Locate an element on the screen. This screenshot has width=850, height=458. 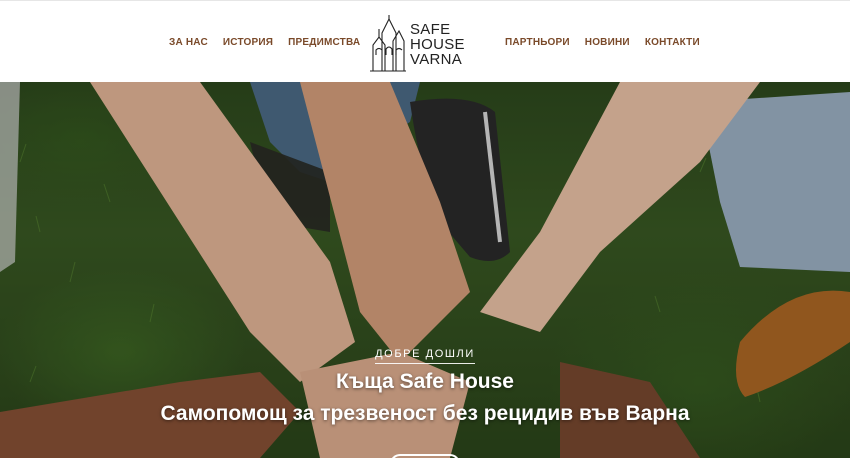
site-logo: SAFE HOUSE VARNA is located at coordinates (423, 44).